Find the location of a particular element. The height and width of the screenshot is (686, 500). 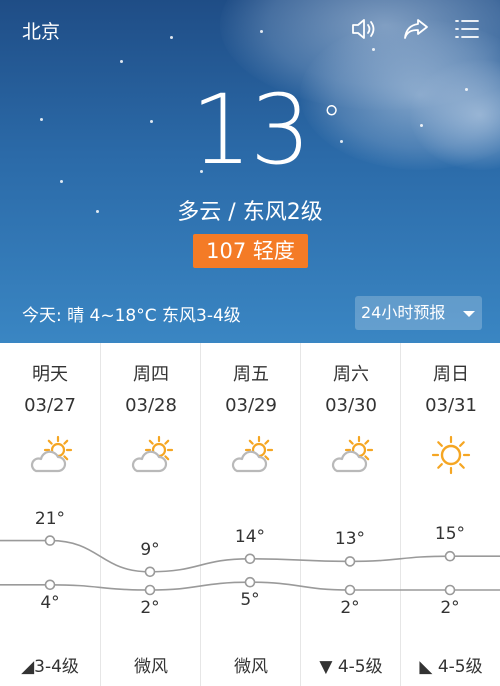

menu-icon is located at coordinates (467, 29).